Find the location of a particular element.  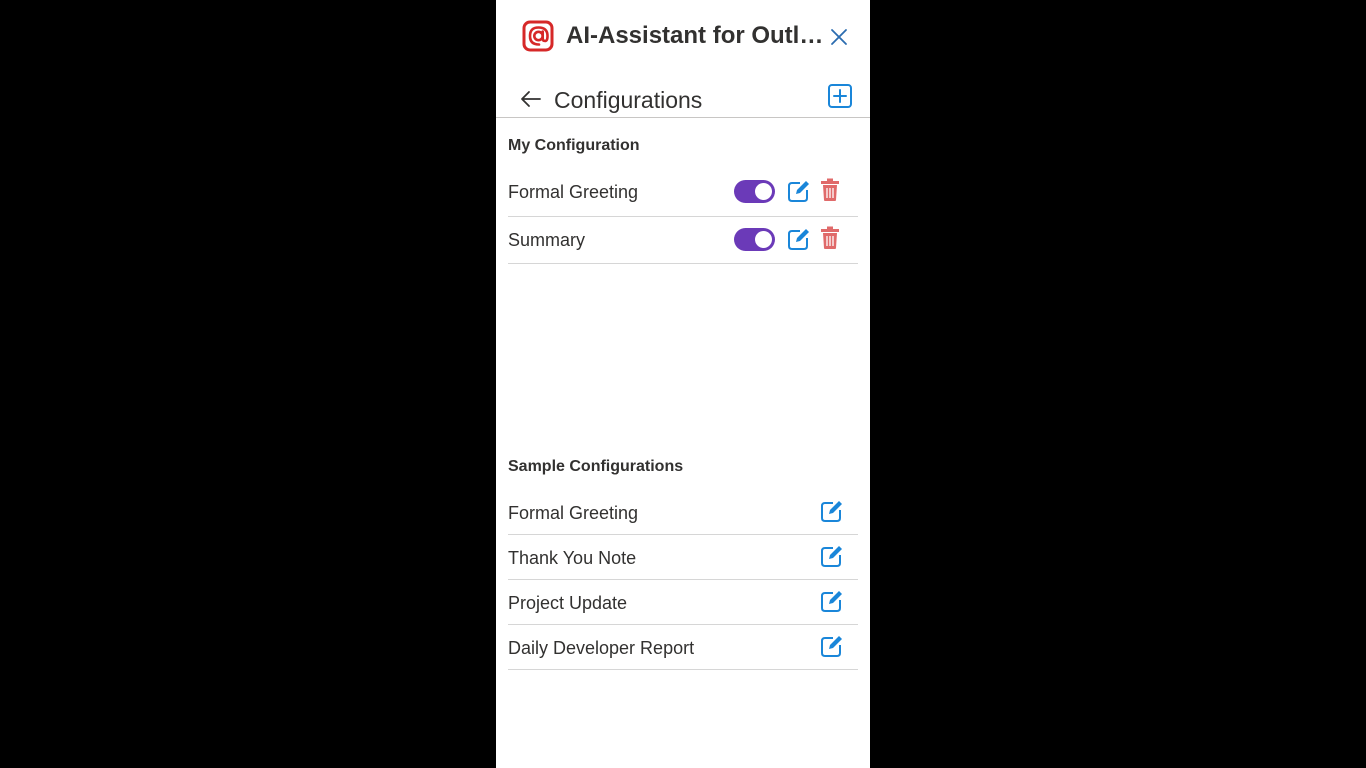

my-configuration-heading: My Configuration is located at coordinates (574, 145).